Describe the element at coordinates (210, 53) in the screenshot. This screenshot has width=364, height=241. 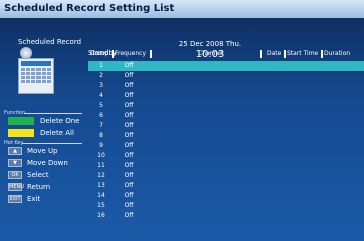
I see `header-channel: Channel` at that location.